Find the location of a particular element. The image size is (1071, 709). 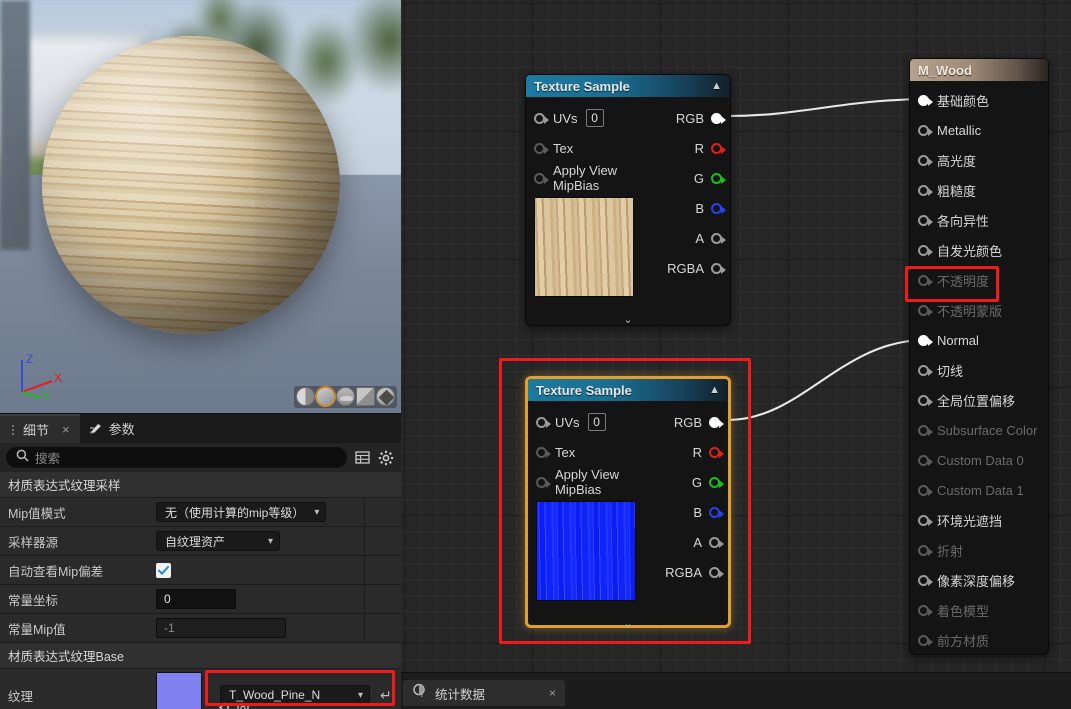

plane-shape-button is located at coordinates (345, 396).